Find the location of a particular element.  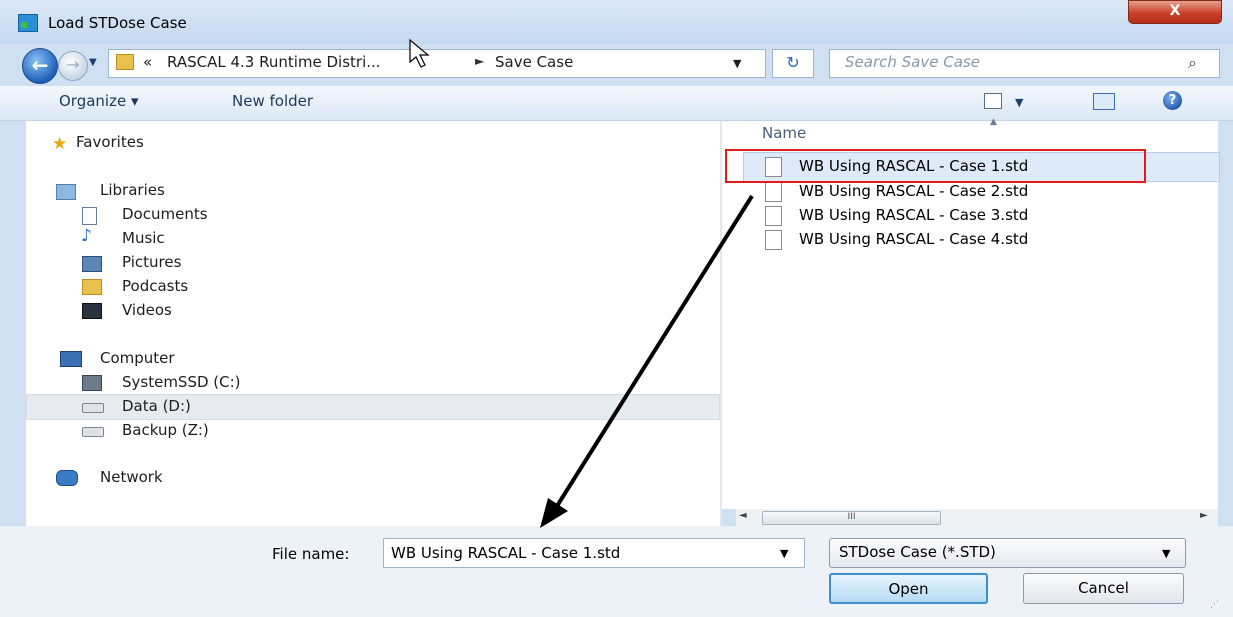

folder-icon is located at coordinates (125, 62).